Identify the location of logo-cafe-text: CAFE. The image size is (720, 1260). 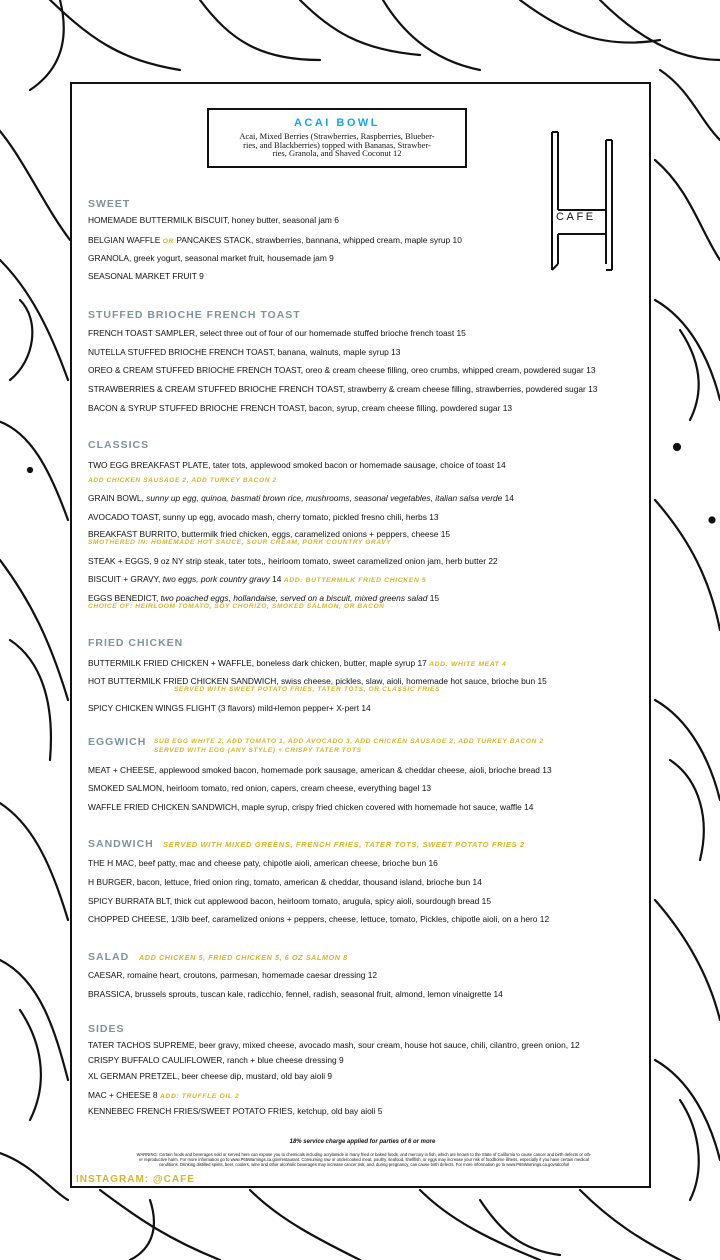
(576, 217).